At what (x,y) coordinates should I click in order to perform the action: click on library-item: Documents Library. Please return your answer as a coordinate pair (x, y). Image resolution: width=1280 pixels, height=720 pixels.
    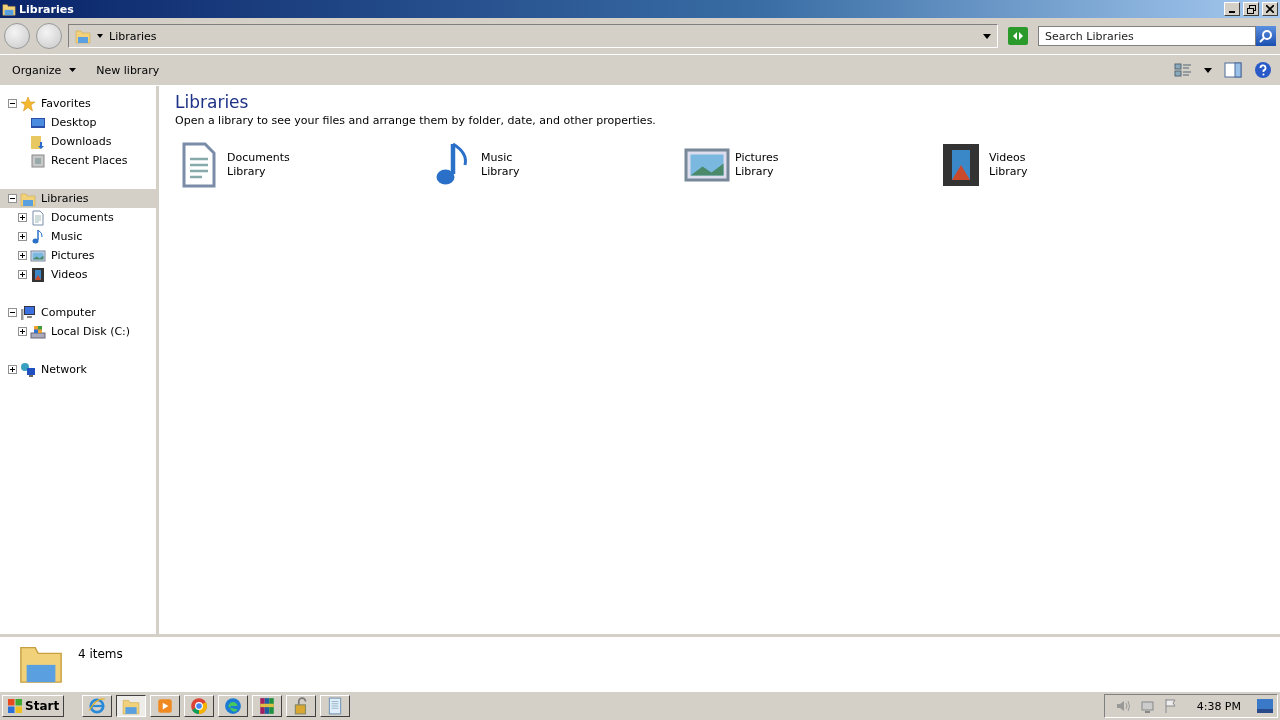
    Looking at the image, I should click on (302, 165).